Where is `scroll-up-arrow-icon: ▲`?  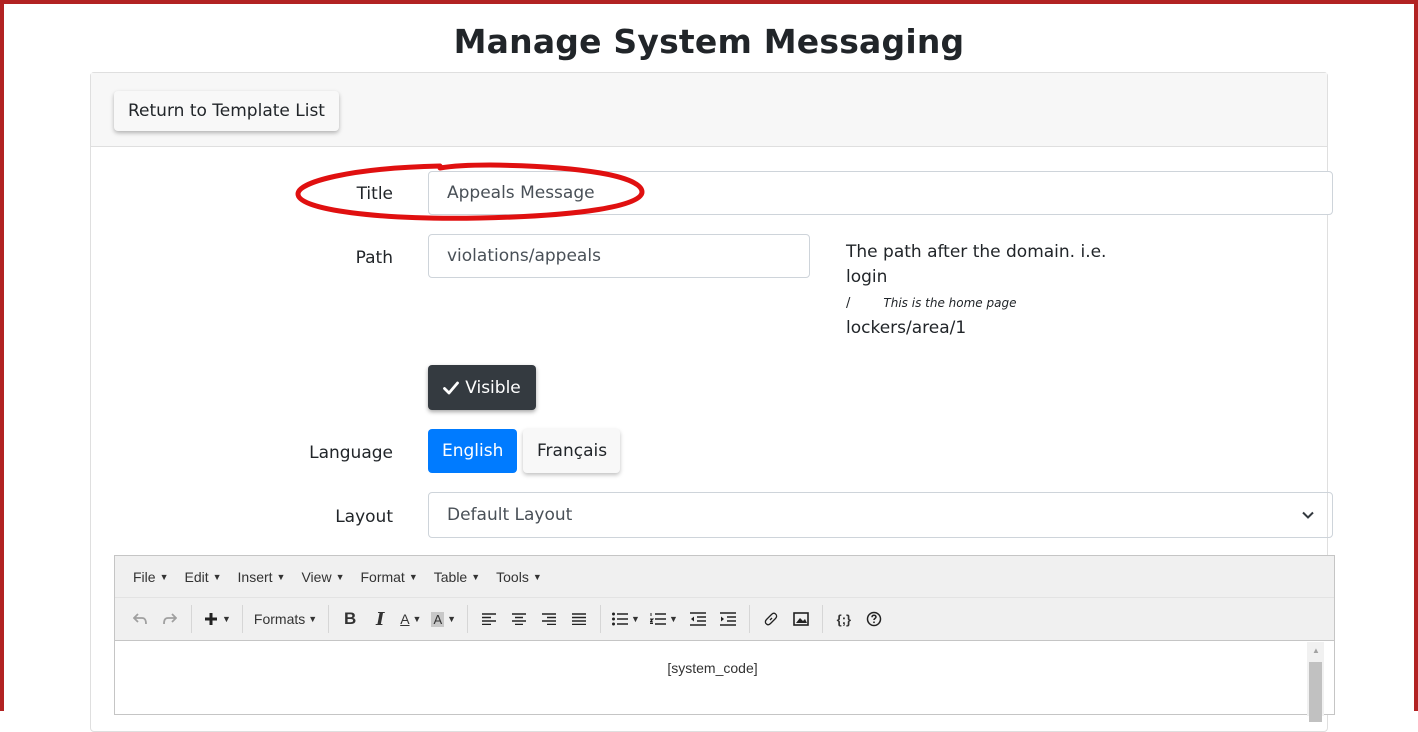
scroll-up-arrow-icon: ▲ is located at coordinates (1316, 650).